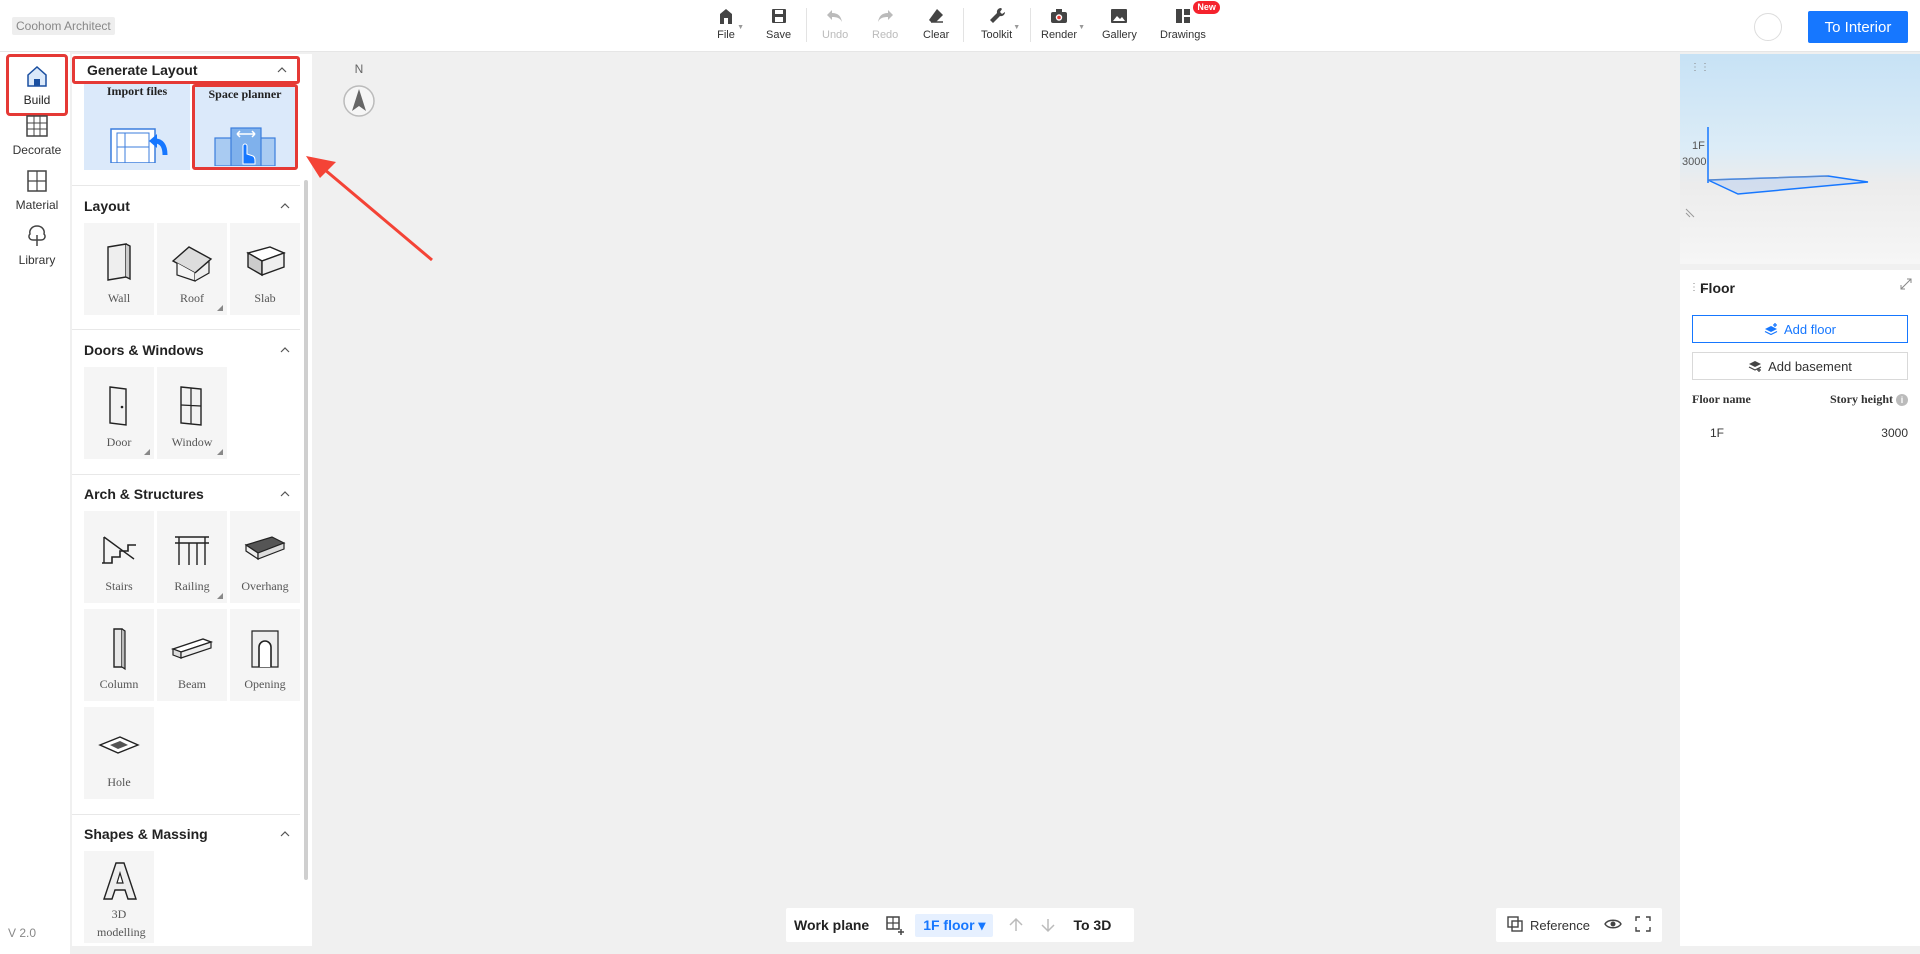 The image size is (1920, 954). What do you see at coordinates (936, 35) in the screenshot?
I see `clear-label: Clear` at bounding box center [936, 35].